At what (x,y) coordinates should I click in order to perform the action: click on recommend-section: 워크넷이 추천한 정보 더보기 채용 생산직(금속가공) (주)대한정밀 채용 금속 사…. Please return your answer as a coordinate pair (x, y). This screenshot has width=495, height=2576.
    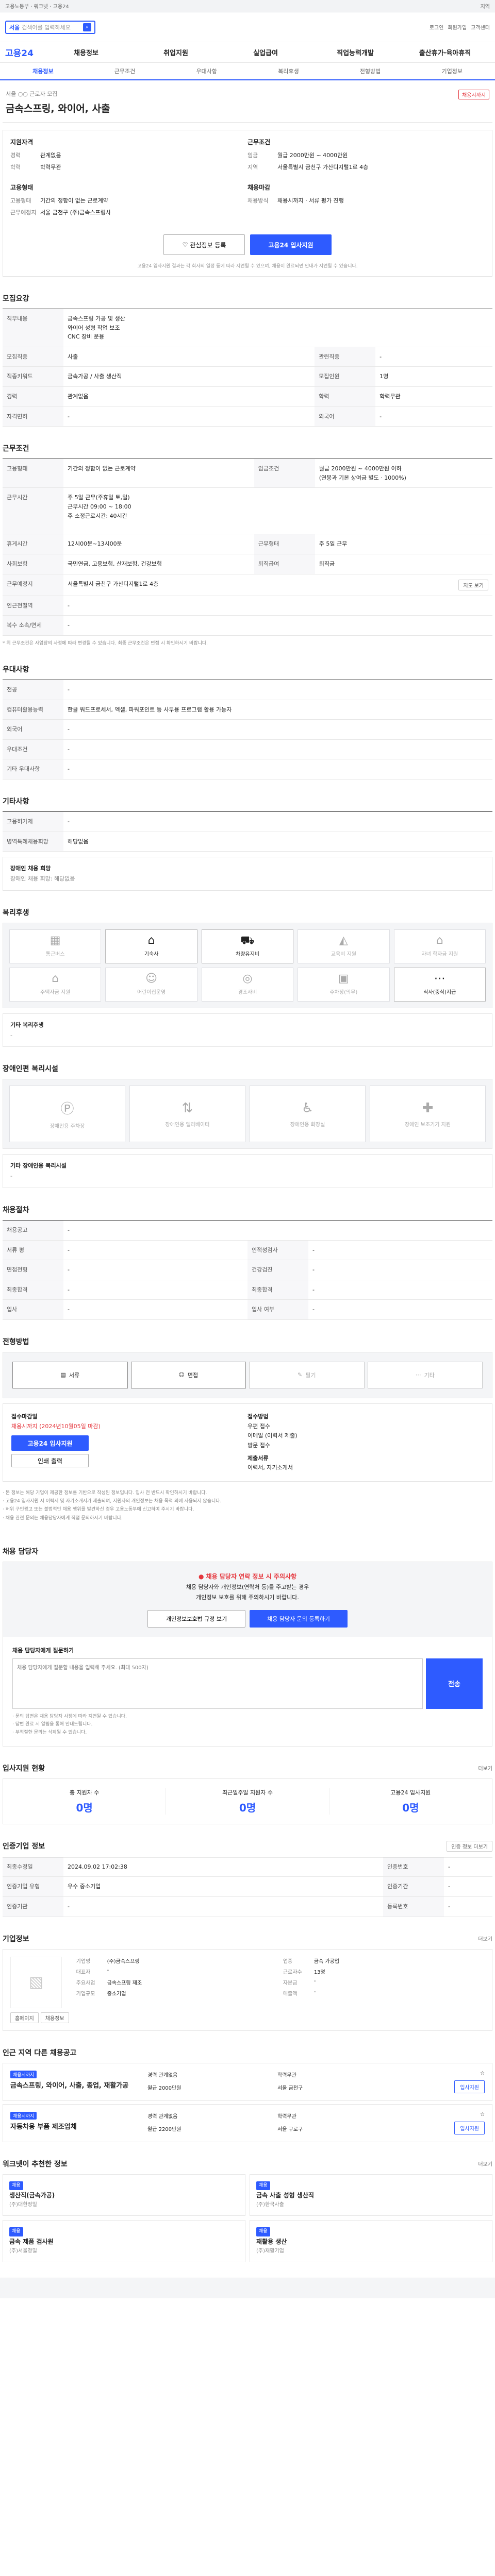
    Looking at the image, I should click on (247, 2211).